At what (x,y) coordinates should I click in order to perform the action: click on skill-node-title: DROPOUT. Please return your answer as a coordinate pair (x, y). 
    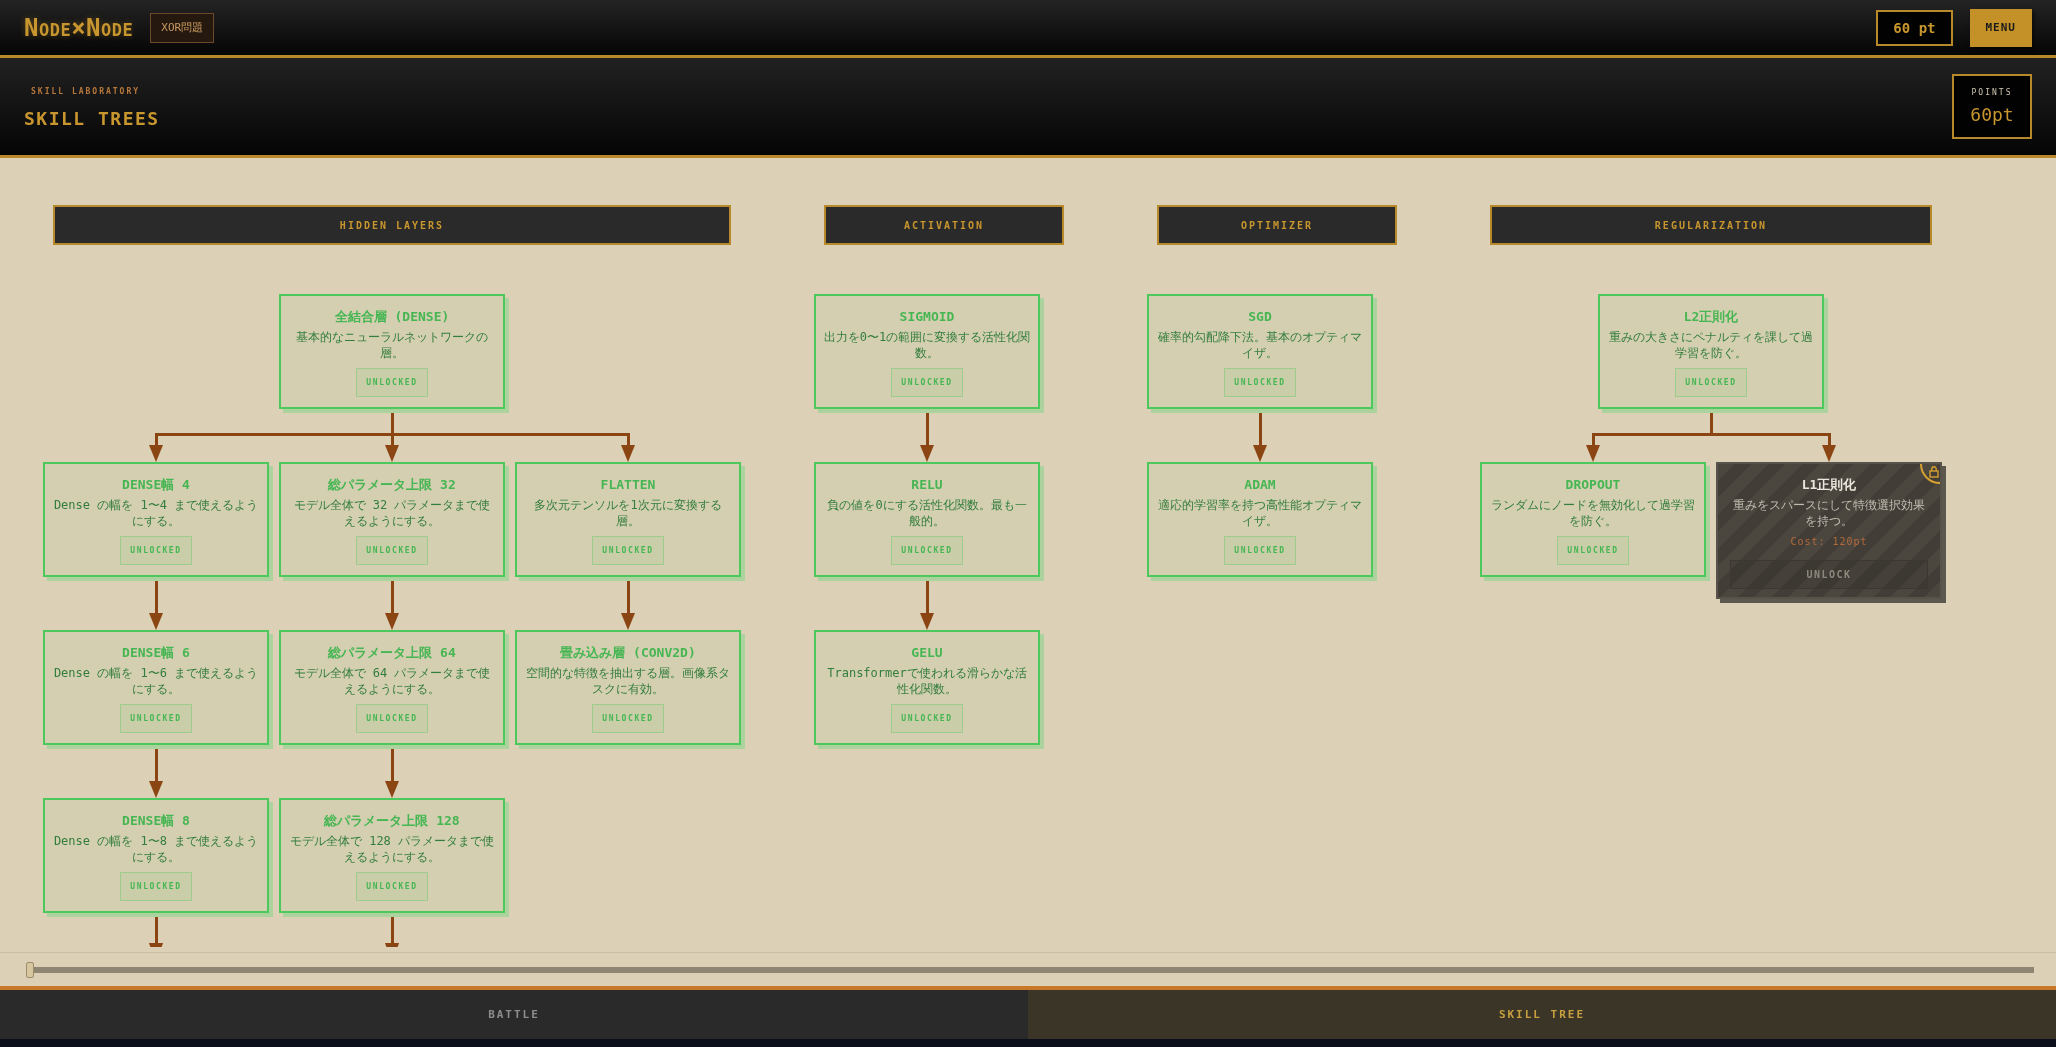
    Looking at the image, I should click on (1593, 485).